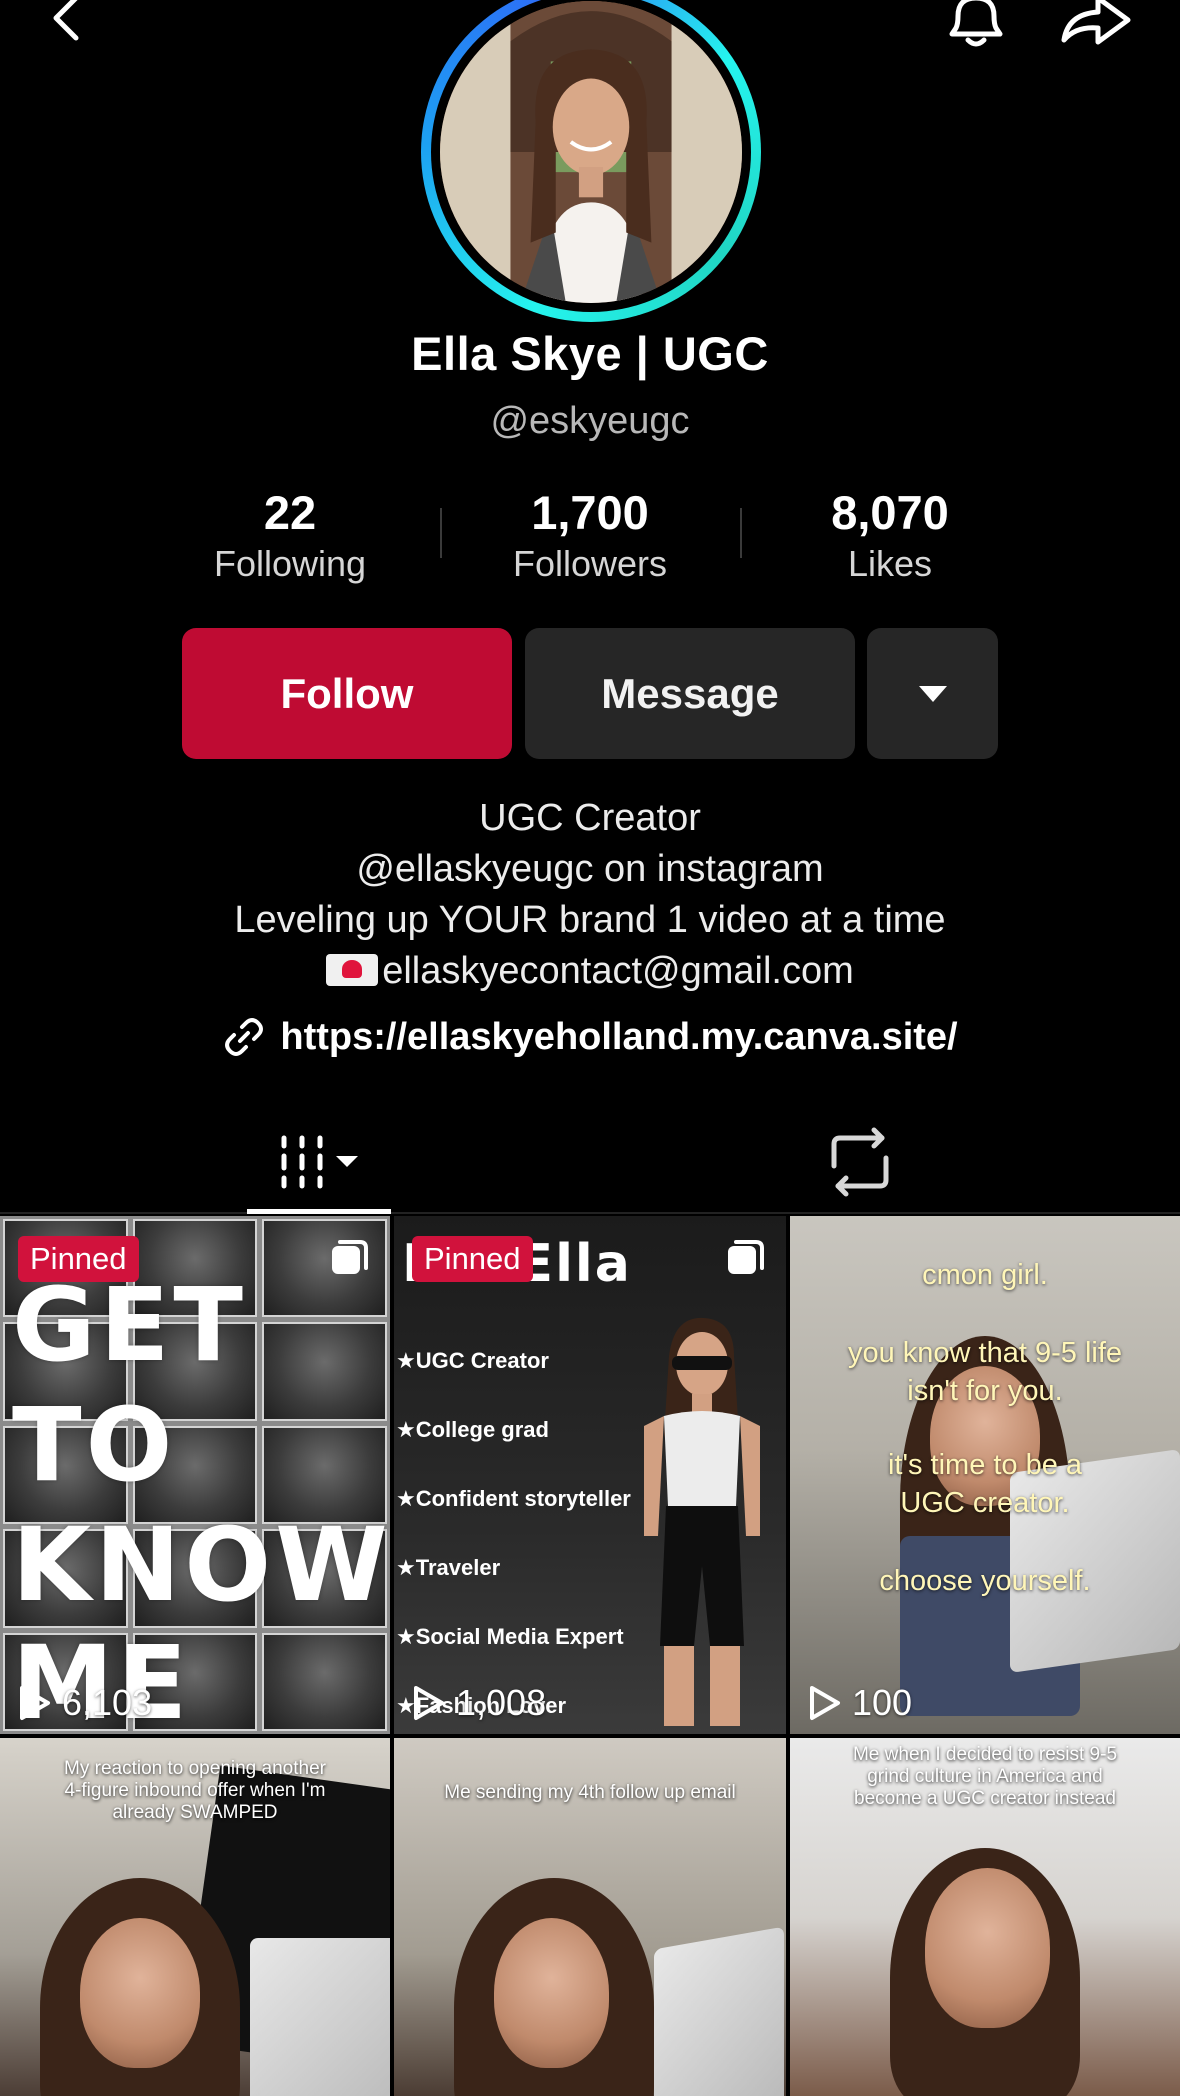 The image size is (1180, 2096). What do you see at coordinates (985, 1372) in the screenshot?
I see `caption-line: you know that 9-5 life isn't for you.` at bounding box center [985, 1372].